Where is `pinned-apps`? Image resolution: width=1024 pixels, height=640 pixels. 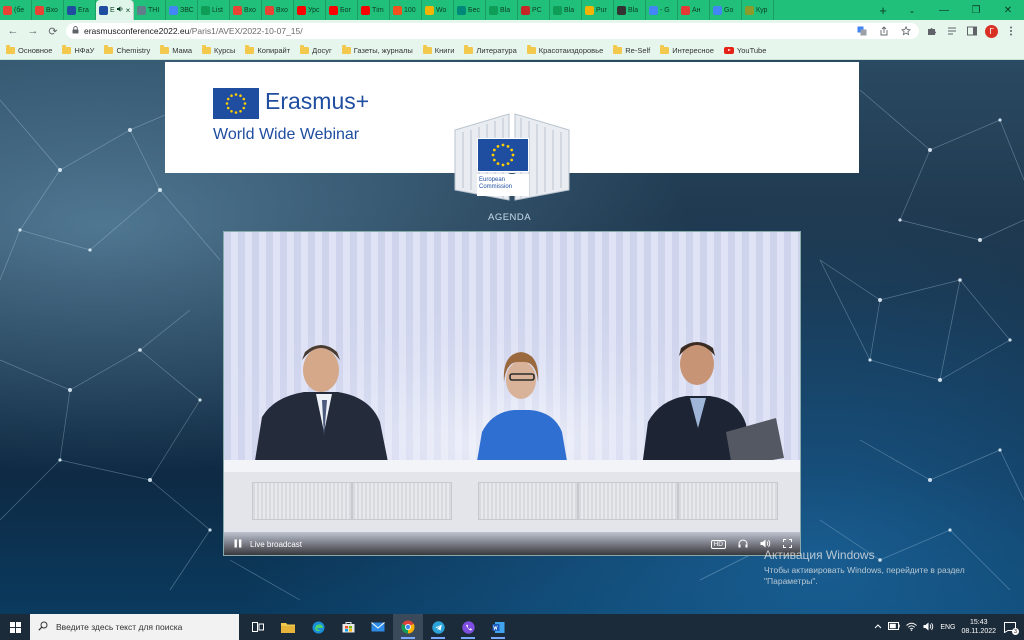
pinned-apps is located at coordinates (378, 627).